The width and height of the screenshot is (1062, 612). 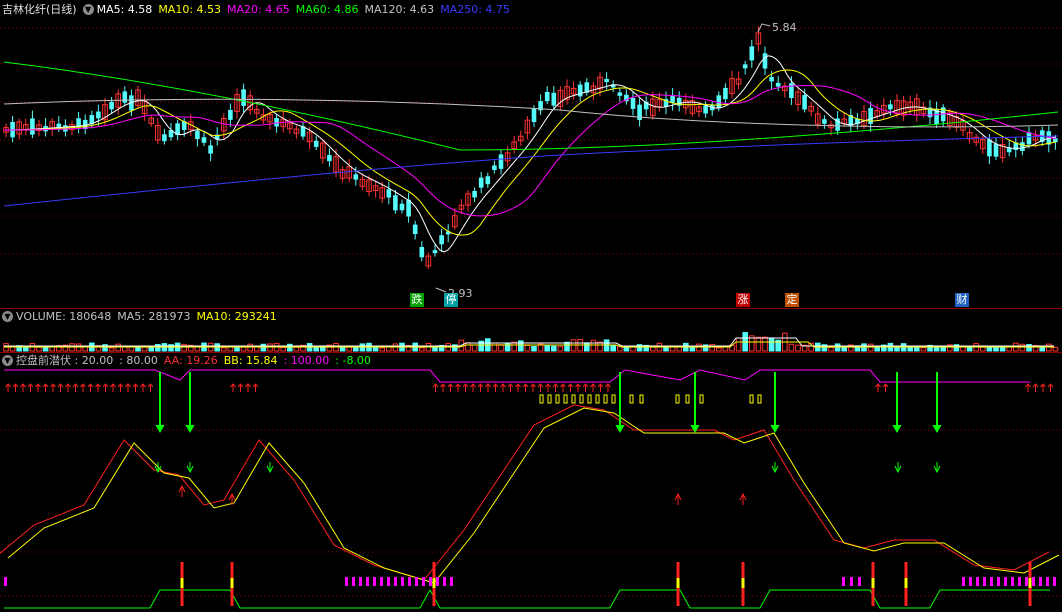 I want to click on event-tag-limit-up: 涨, so click(x=743, y=300).